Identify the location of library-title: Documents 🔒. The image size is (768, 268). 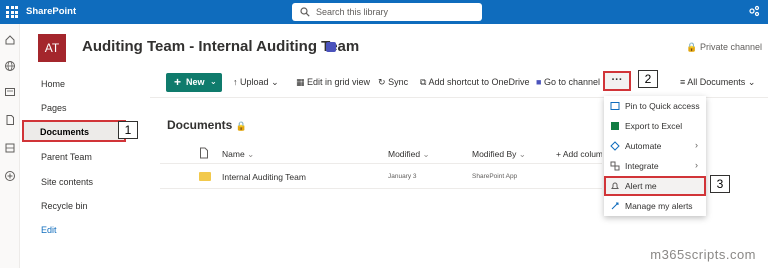
(207, 125).